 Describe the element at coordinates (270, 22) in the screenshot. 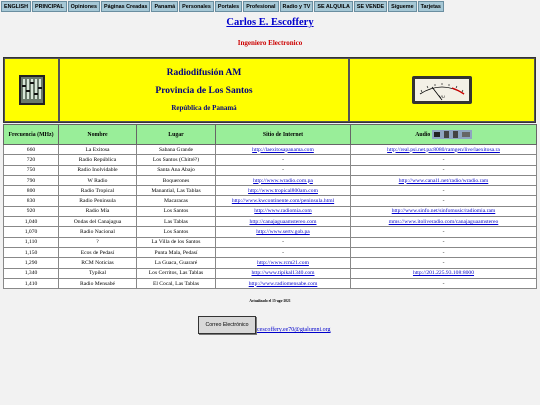

I see `site-title: Carlos E. Escoffery` at that location.